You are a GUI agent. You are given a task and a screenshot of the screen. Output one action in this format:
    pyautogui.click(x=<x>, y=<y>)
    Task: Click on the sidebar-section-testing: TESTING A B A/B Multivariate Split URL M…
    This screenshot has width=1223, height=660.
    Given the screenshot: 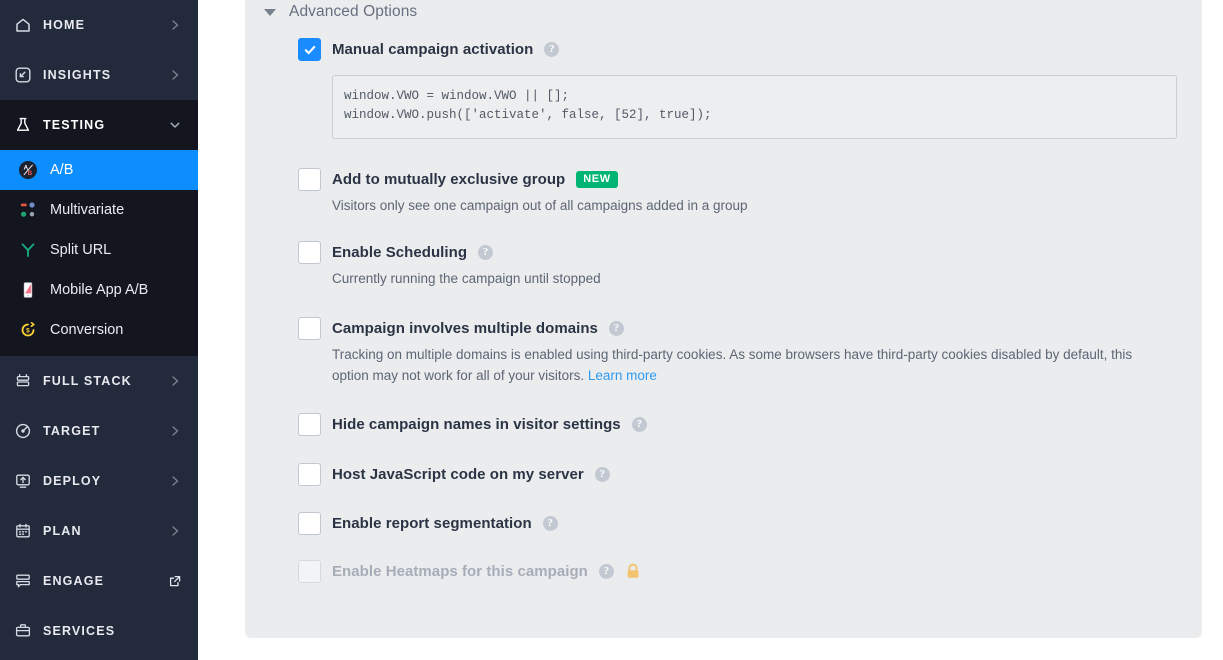 What is the action you would take?
    pyautogui.click(x=99, y=228)
    